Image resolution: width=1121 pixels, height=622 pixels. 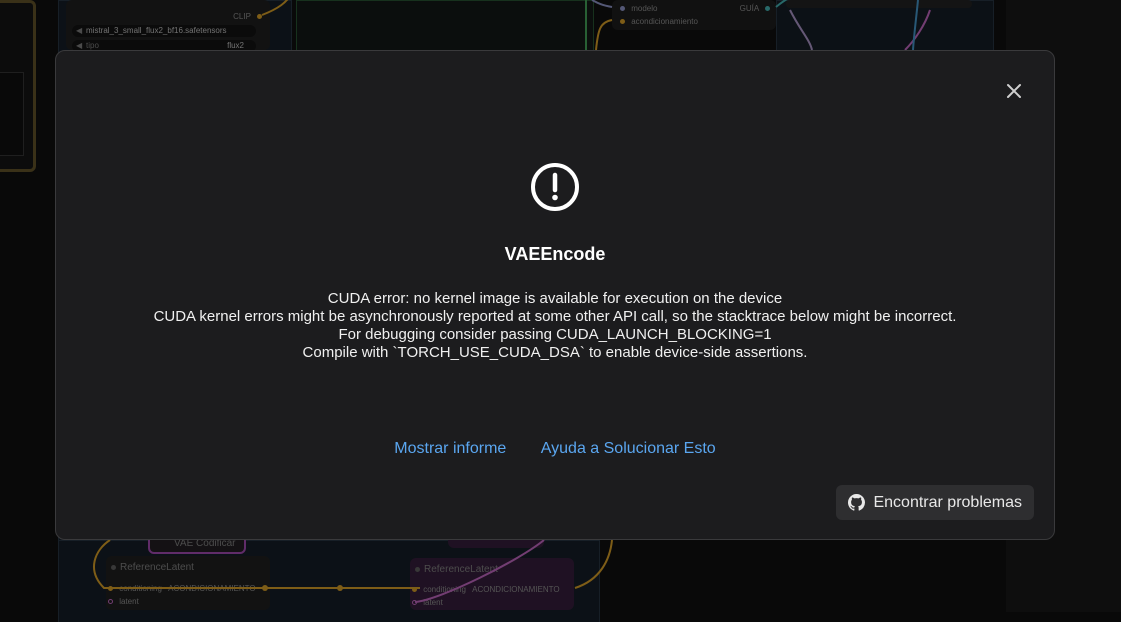 I want to click on find-issues-label: Encontrar problemas, so click(x=947, y=502).